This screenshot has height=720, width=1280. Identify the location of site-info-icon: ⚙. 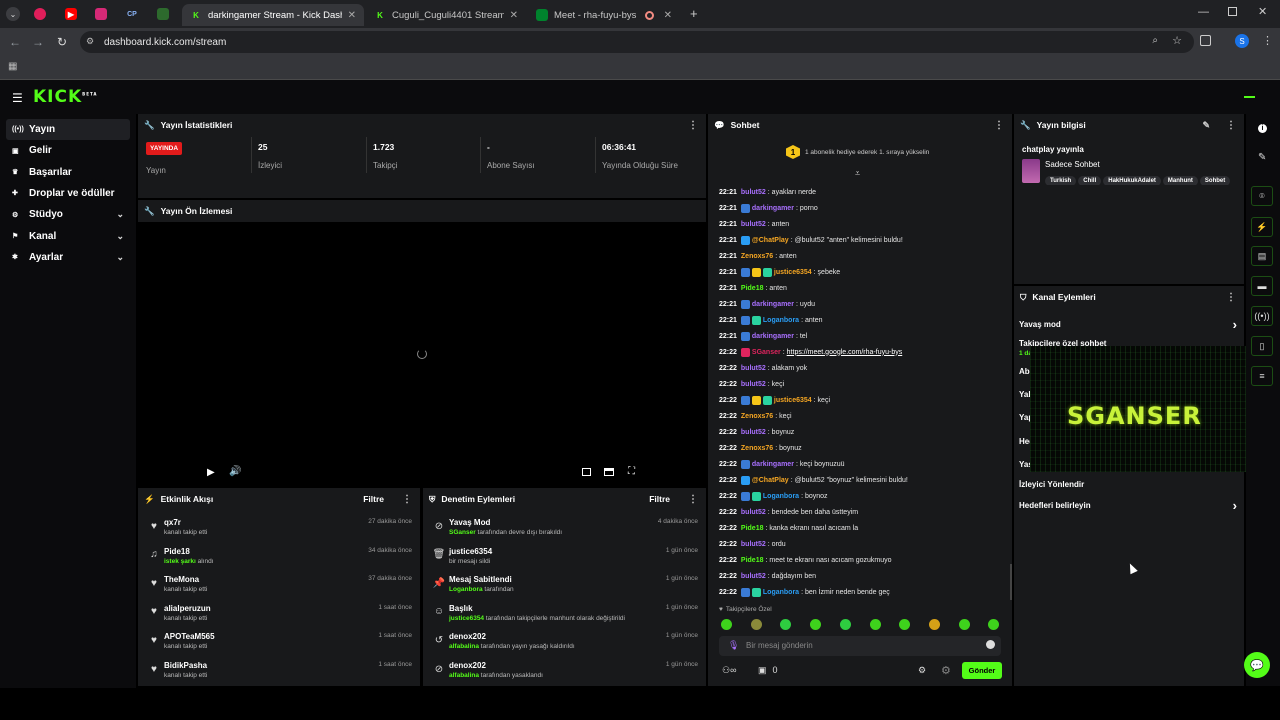
(90, 41).